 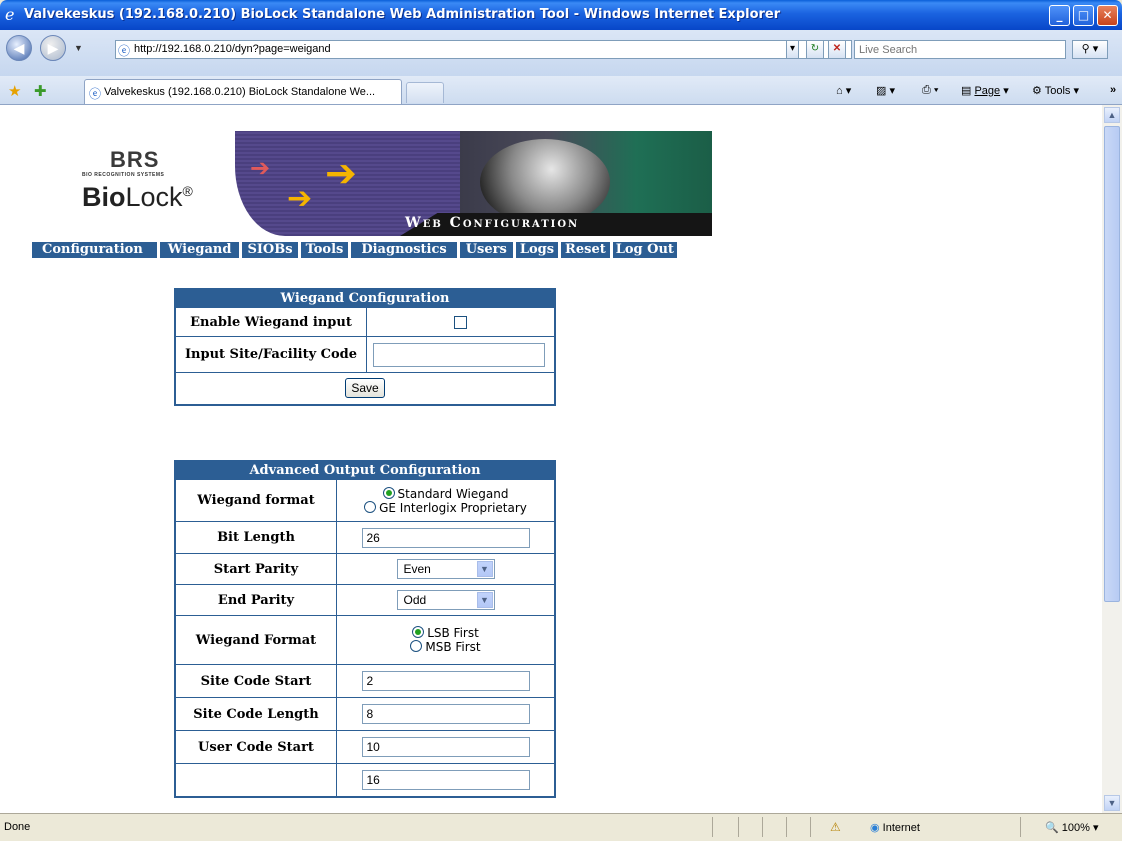 What do you see at coordinates (123, 175) in the screenshot?
I see `brs-subtitle: BIO RECOGNITION SYSTEMS` at bounding box center [123, 175].